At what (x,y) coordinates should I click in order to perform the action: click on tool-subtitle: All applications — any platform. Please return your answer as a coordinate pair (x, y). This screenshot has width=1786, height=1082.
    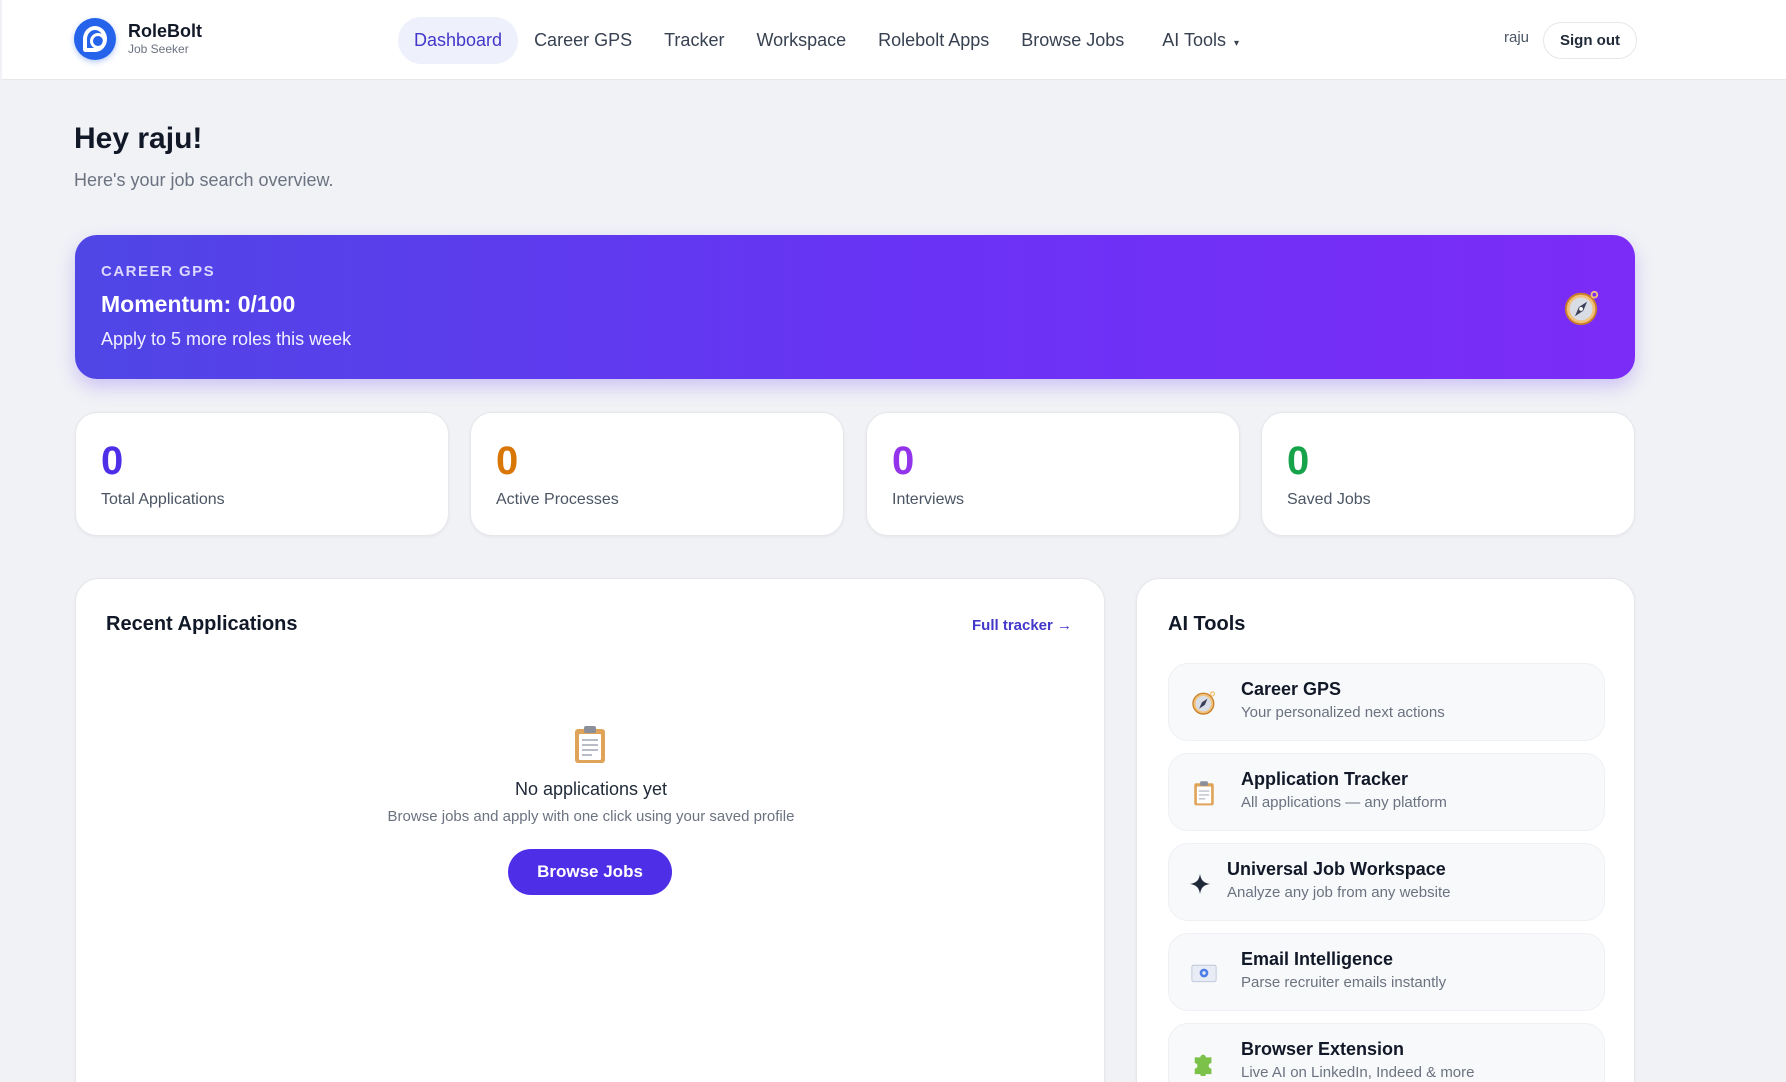
    Looking at the image, I should click on (1344, 802).